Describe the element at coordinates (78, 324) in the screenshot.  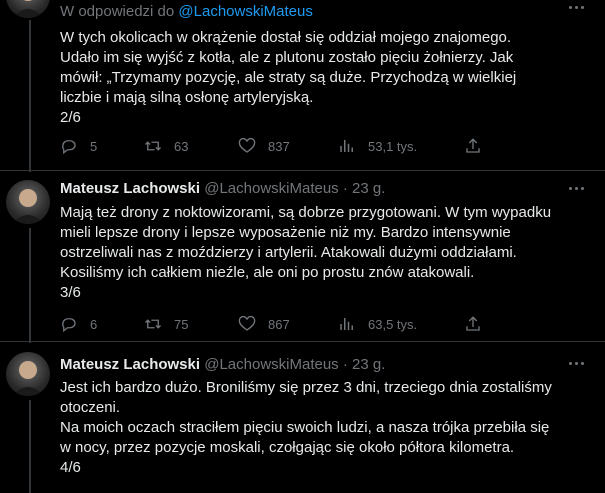
I see `reply-button: 6` at that location.